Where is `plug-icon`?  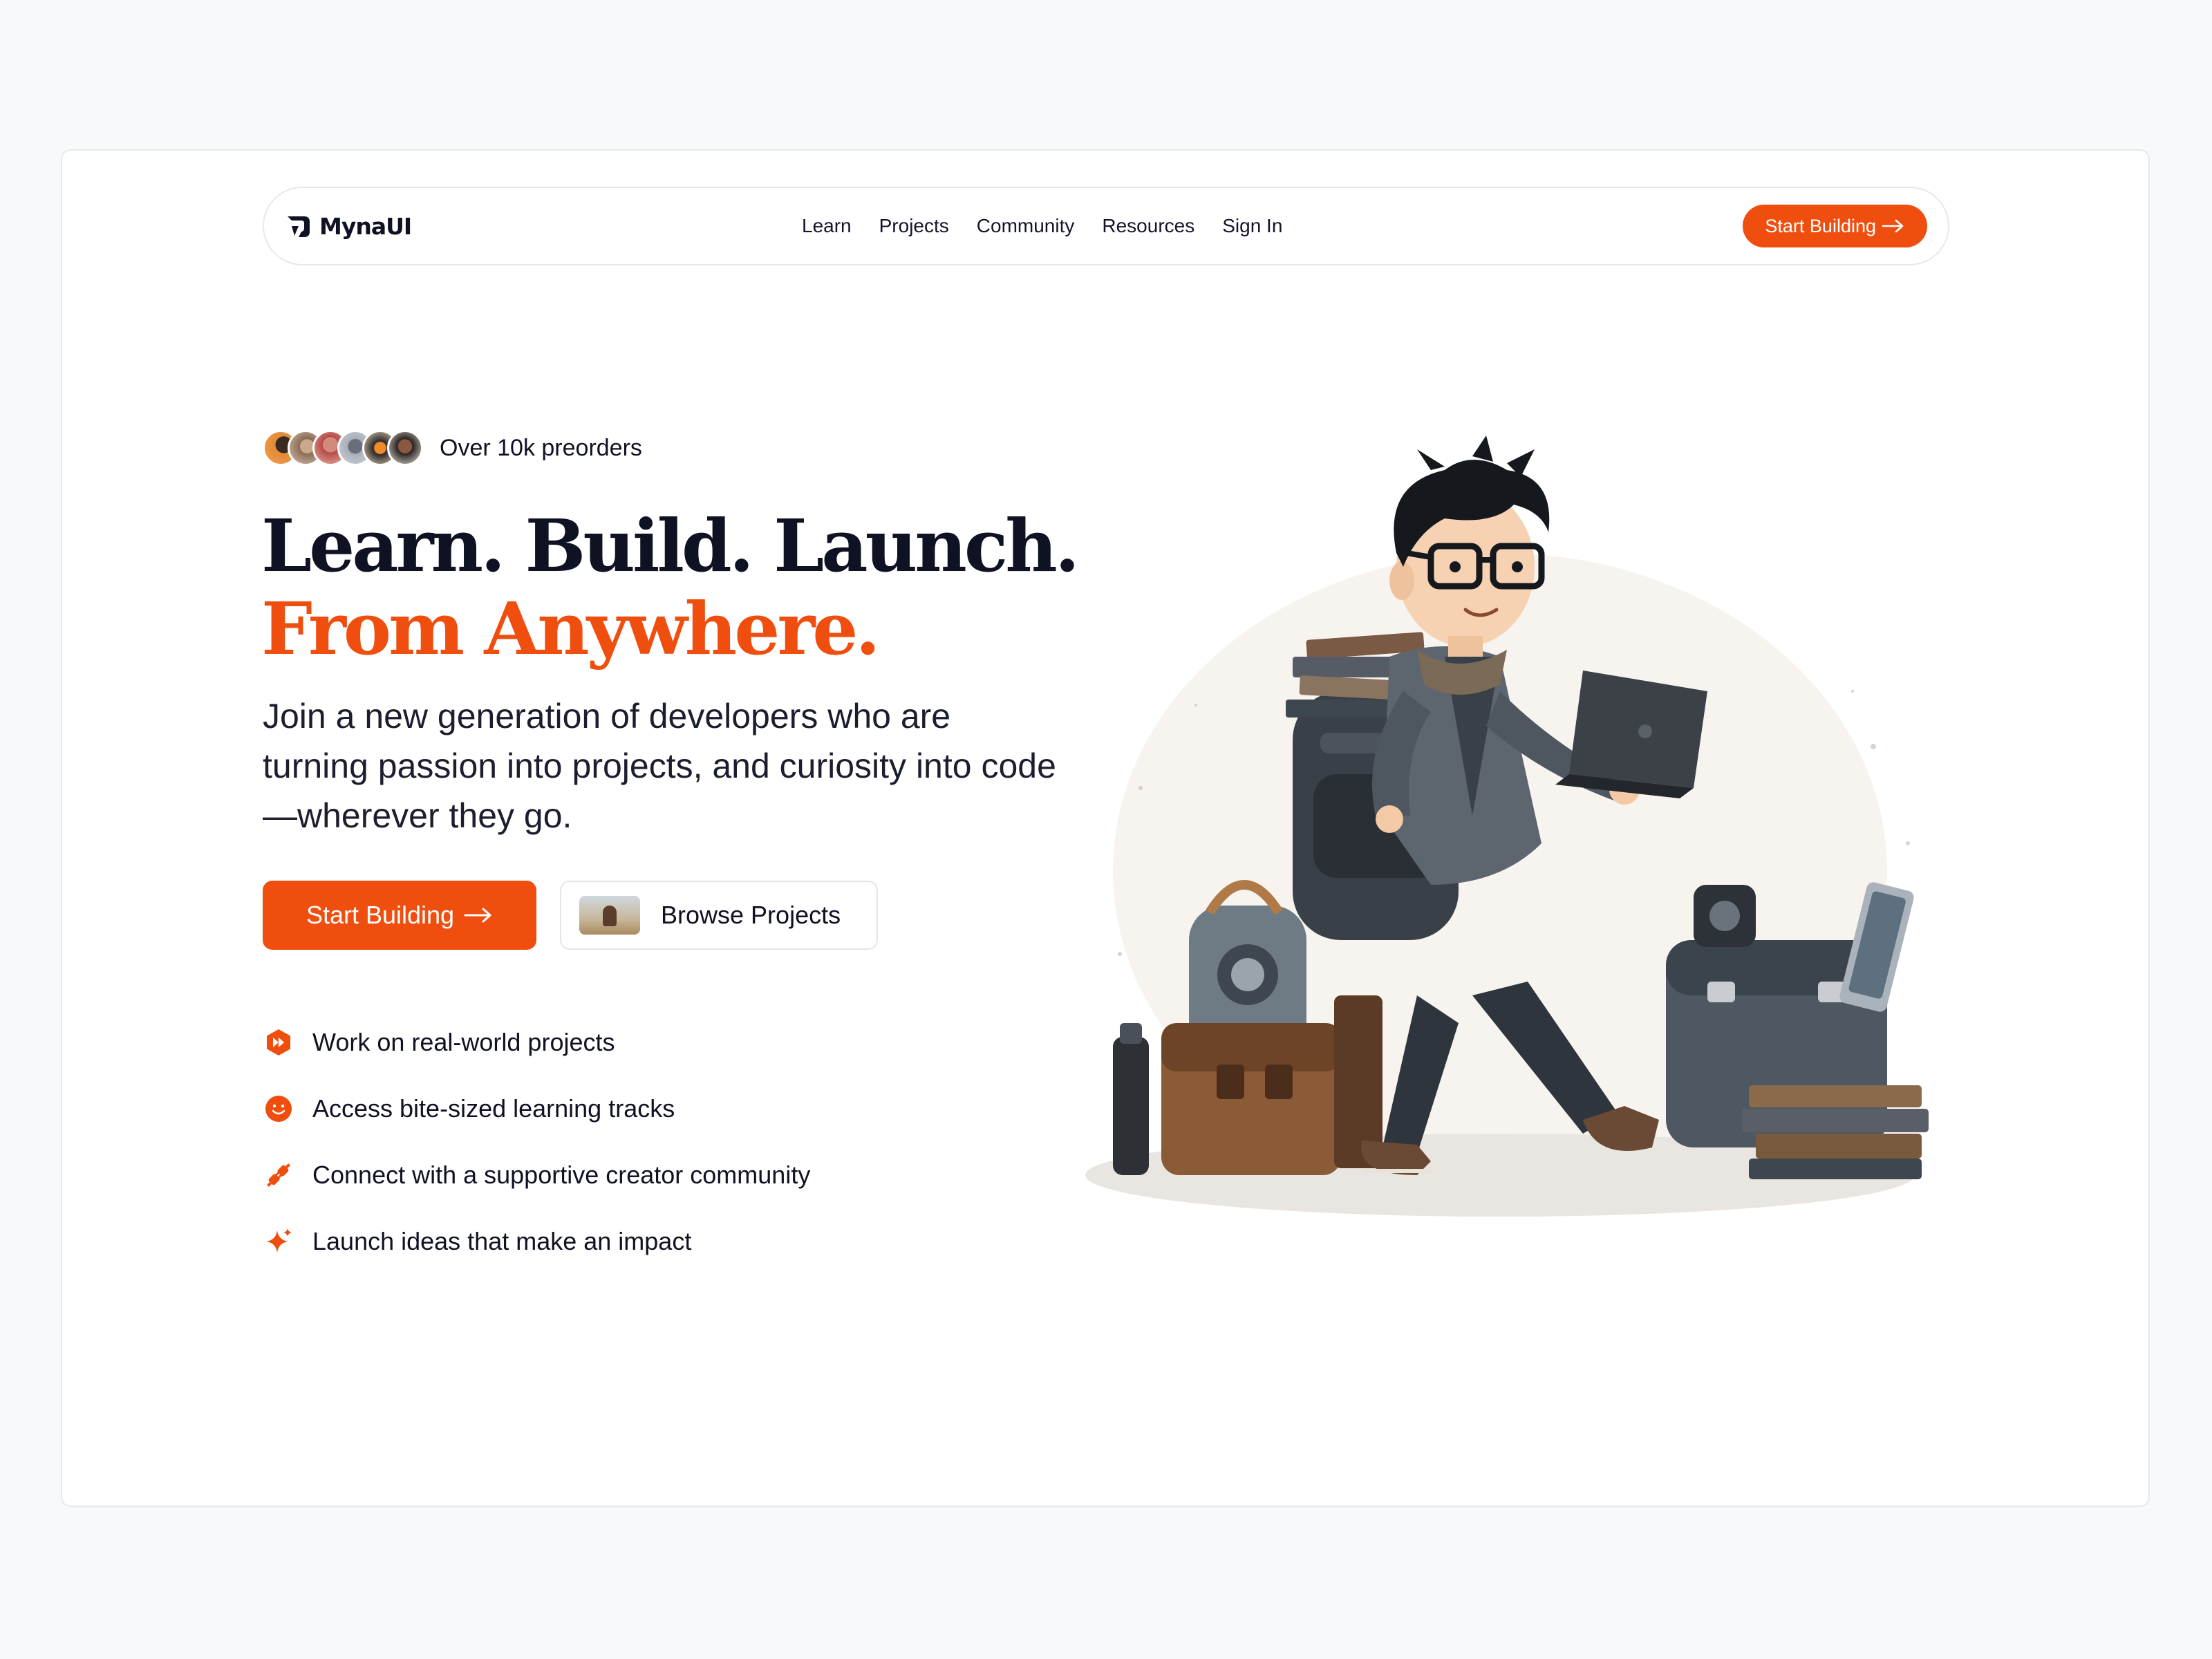 plug-icon is located at coordinates (279, 1175).